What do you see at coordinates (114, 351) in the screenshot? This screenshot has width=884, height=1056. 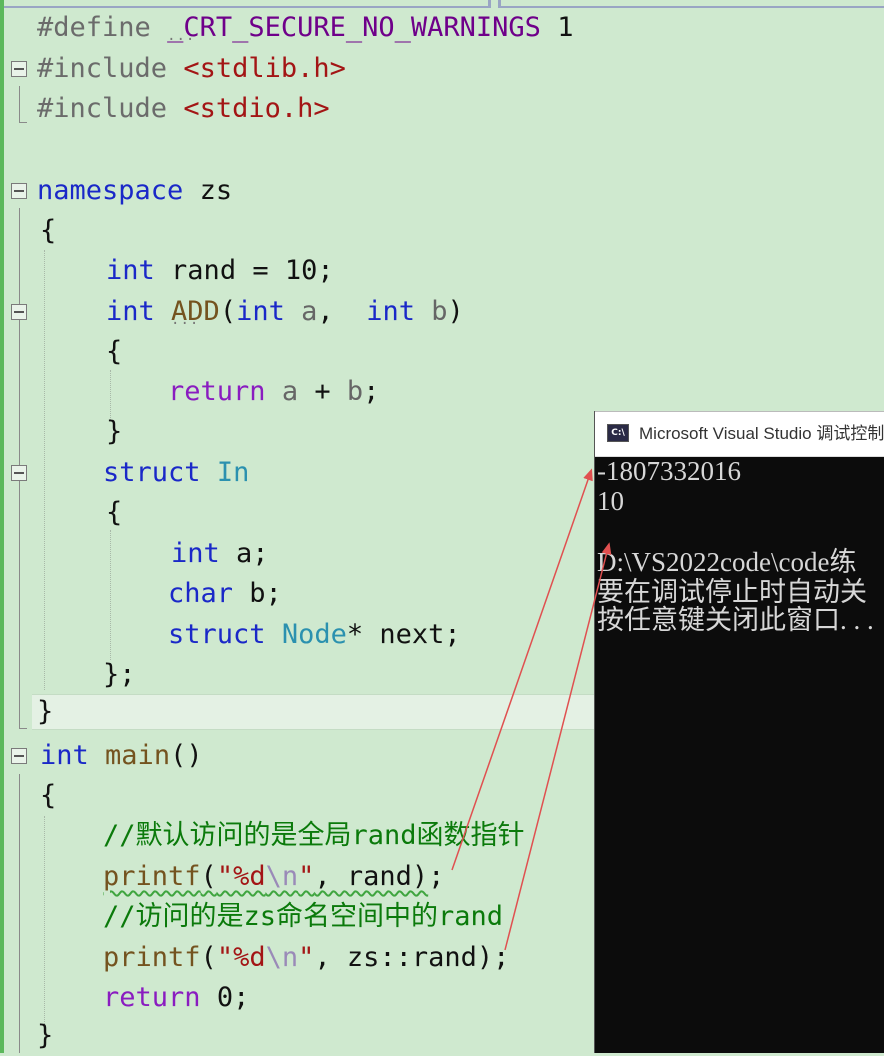 I see `code-line-9: {` at bounding box center [114, 351].